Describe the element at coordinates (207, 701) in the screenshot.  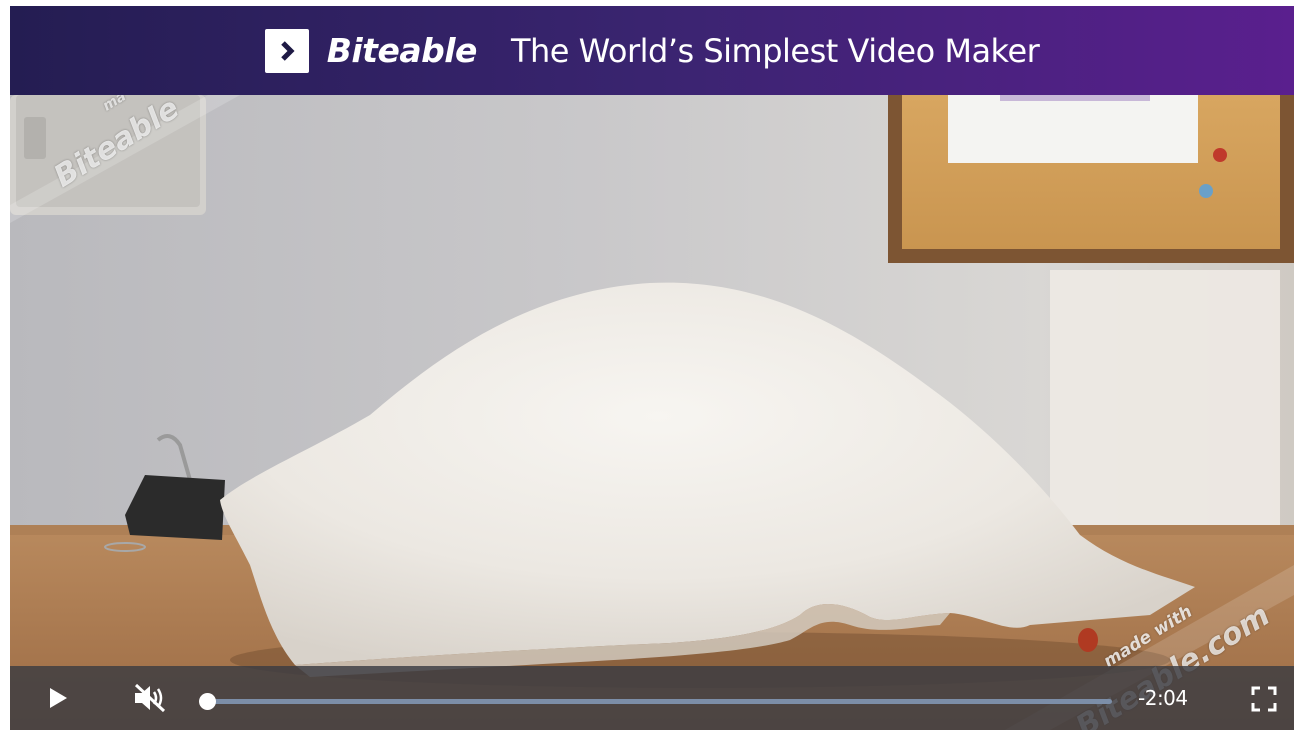
I see `seek-thumb` at that location.